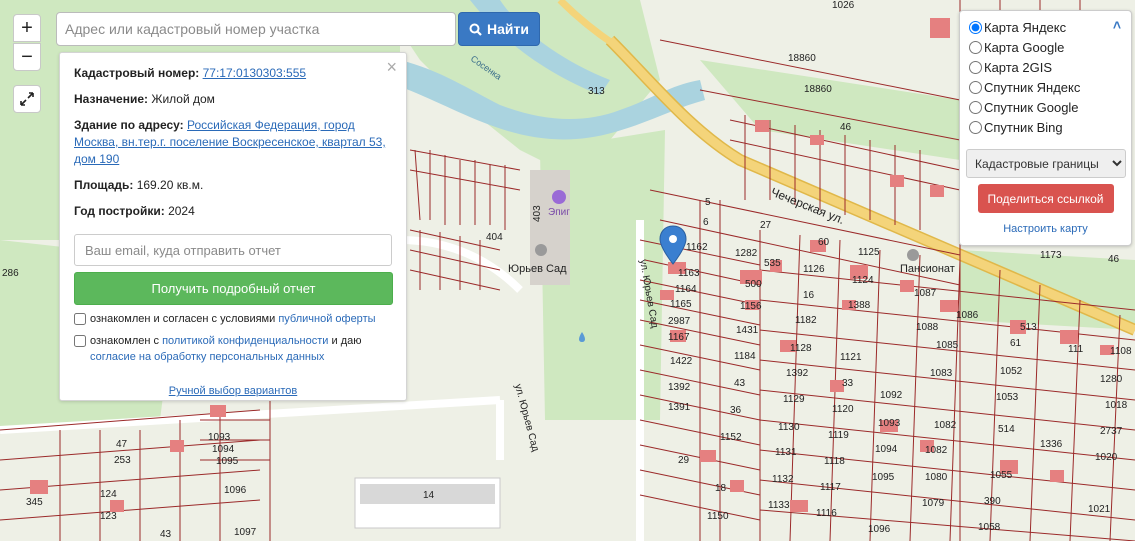 This screenshot has height=541, width=1135. What do you see at coordinates (736, 410) in the screenshot?
I see `map-label: 36` at bounding box center [736, 410].